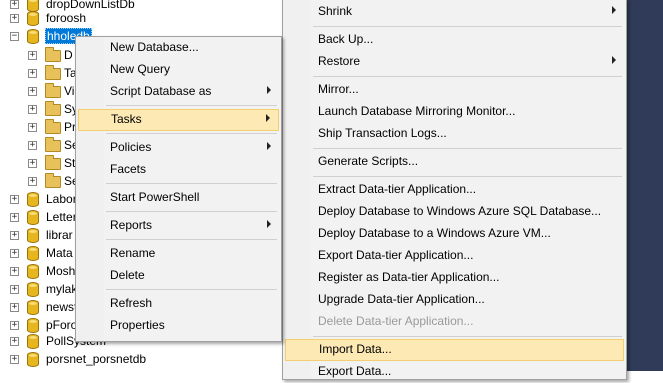 This screenshot has height=383, width=663. I want to click on menu-item-label: New Query, so click(140, 69).